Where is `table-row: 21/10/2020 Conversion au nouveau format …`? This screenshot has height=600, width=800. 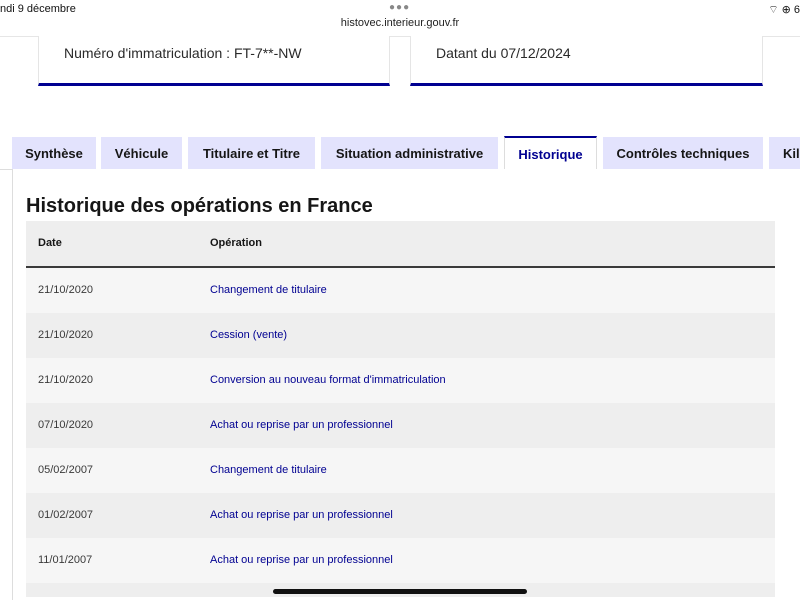 table-row: 21/10/2020 Conversion au nouveau format … is located at coordinates (400, 380).